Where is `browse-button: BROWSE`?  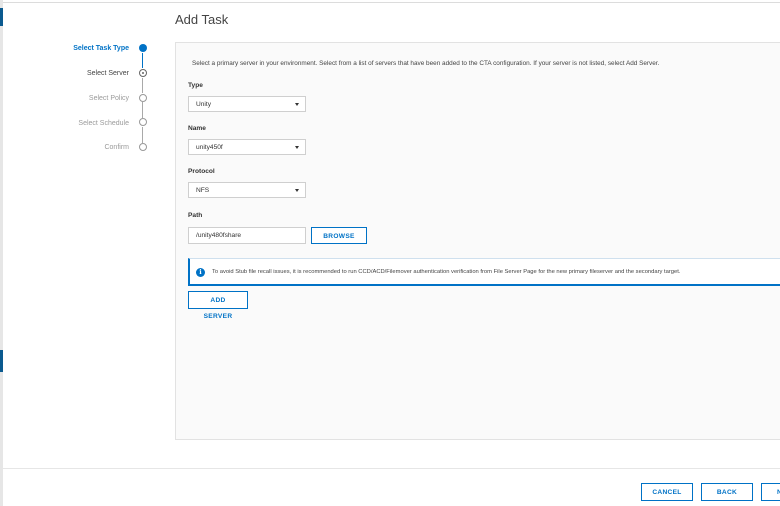 browse-button: BROWSE is located at coordinates (339, 235).